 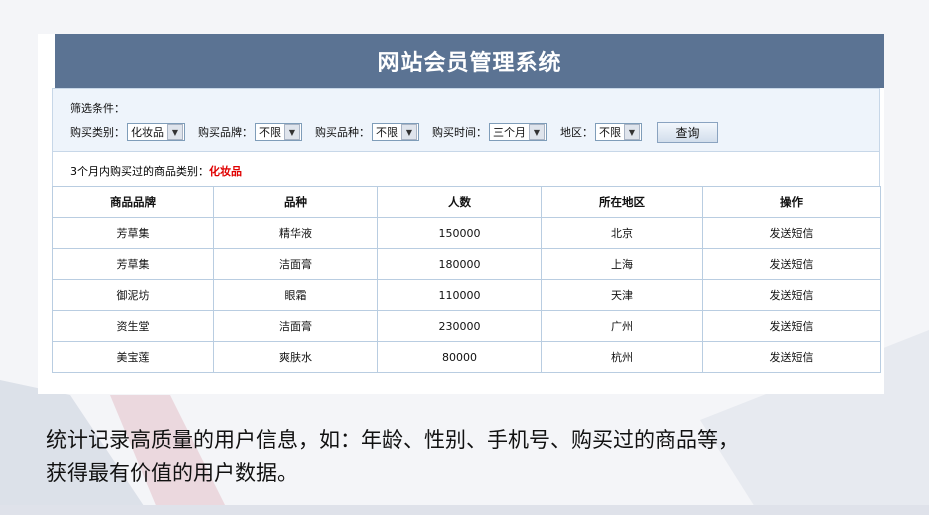 What do you see at coordinates (622, 295) in the screenshot?
I see `region-cell: 天津` at bounding box center [622, 295].